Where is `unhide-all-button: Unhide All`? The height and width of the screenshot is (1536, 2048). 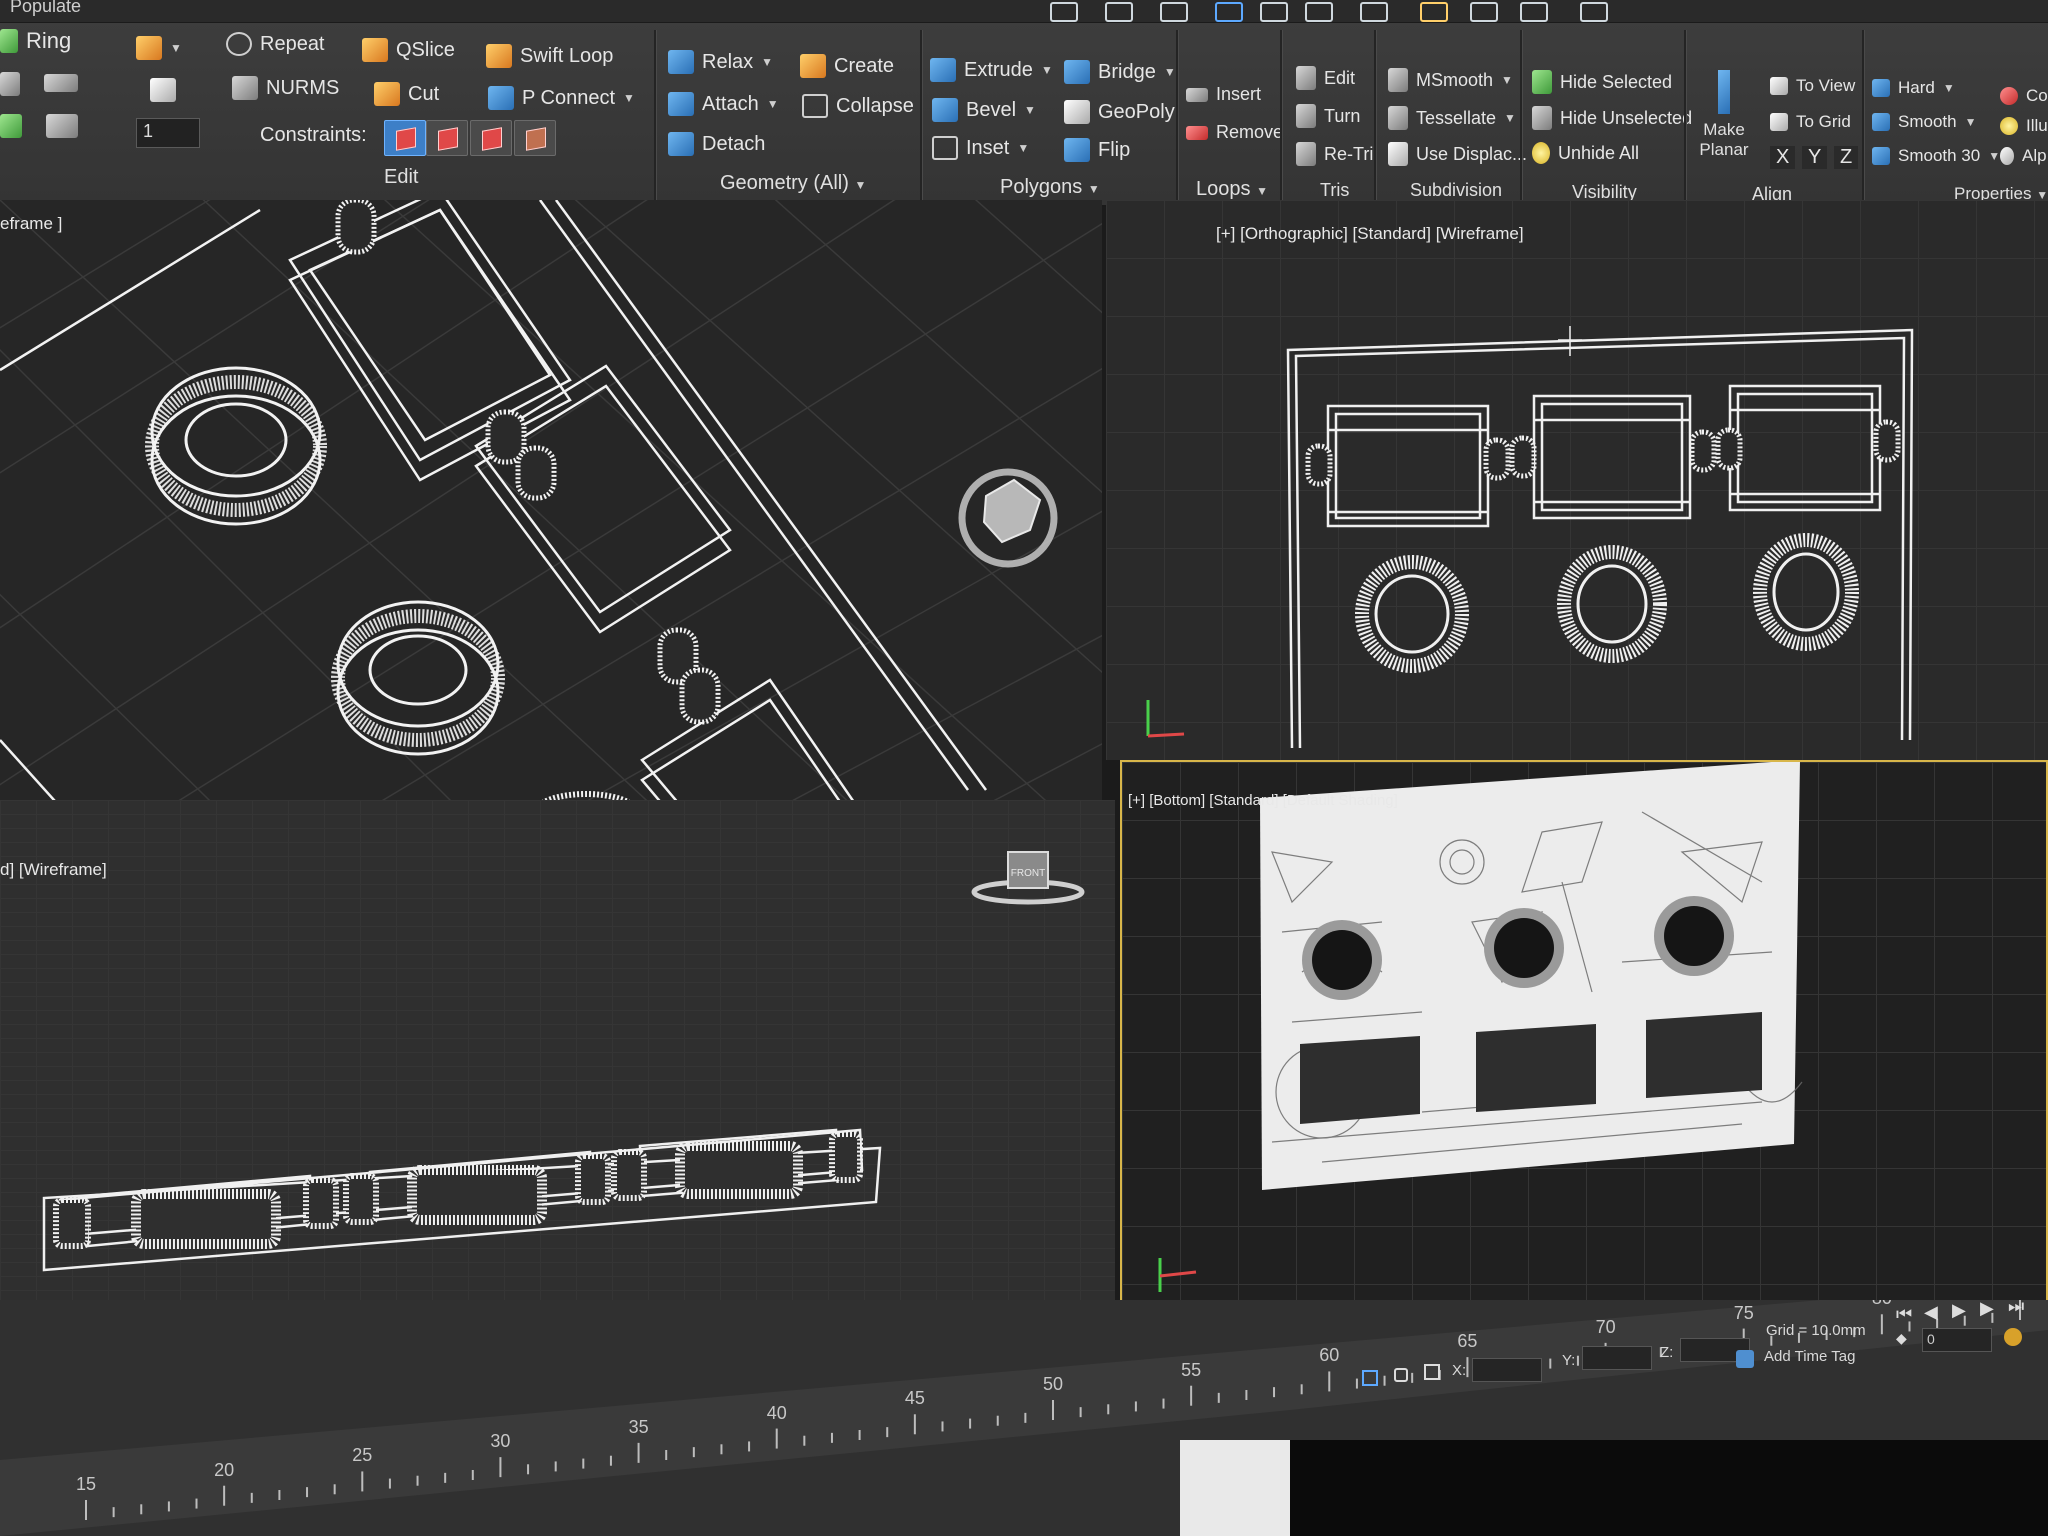 unhide-all-button: Unhide All is located at coordinates (1585, 153).